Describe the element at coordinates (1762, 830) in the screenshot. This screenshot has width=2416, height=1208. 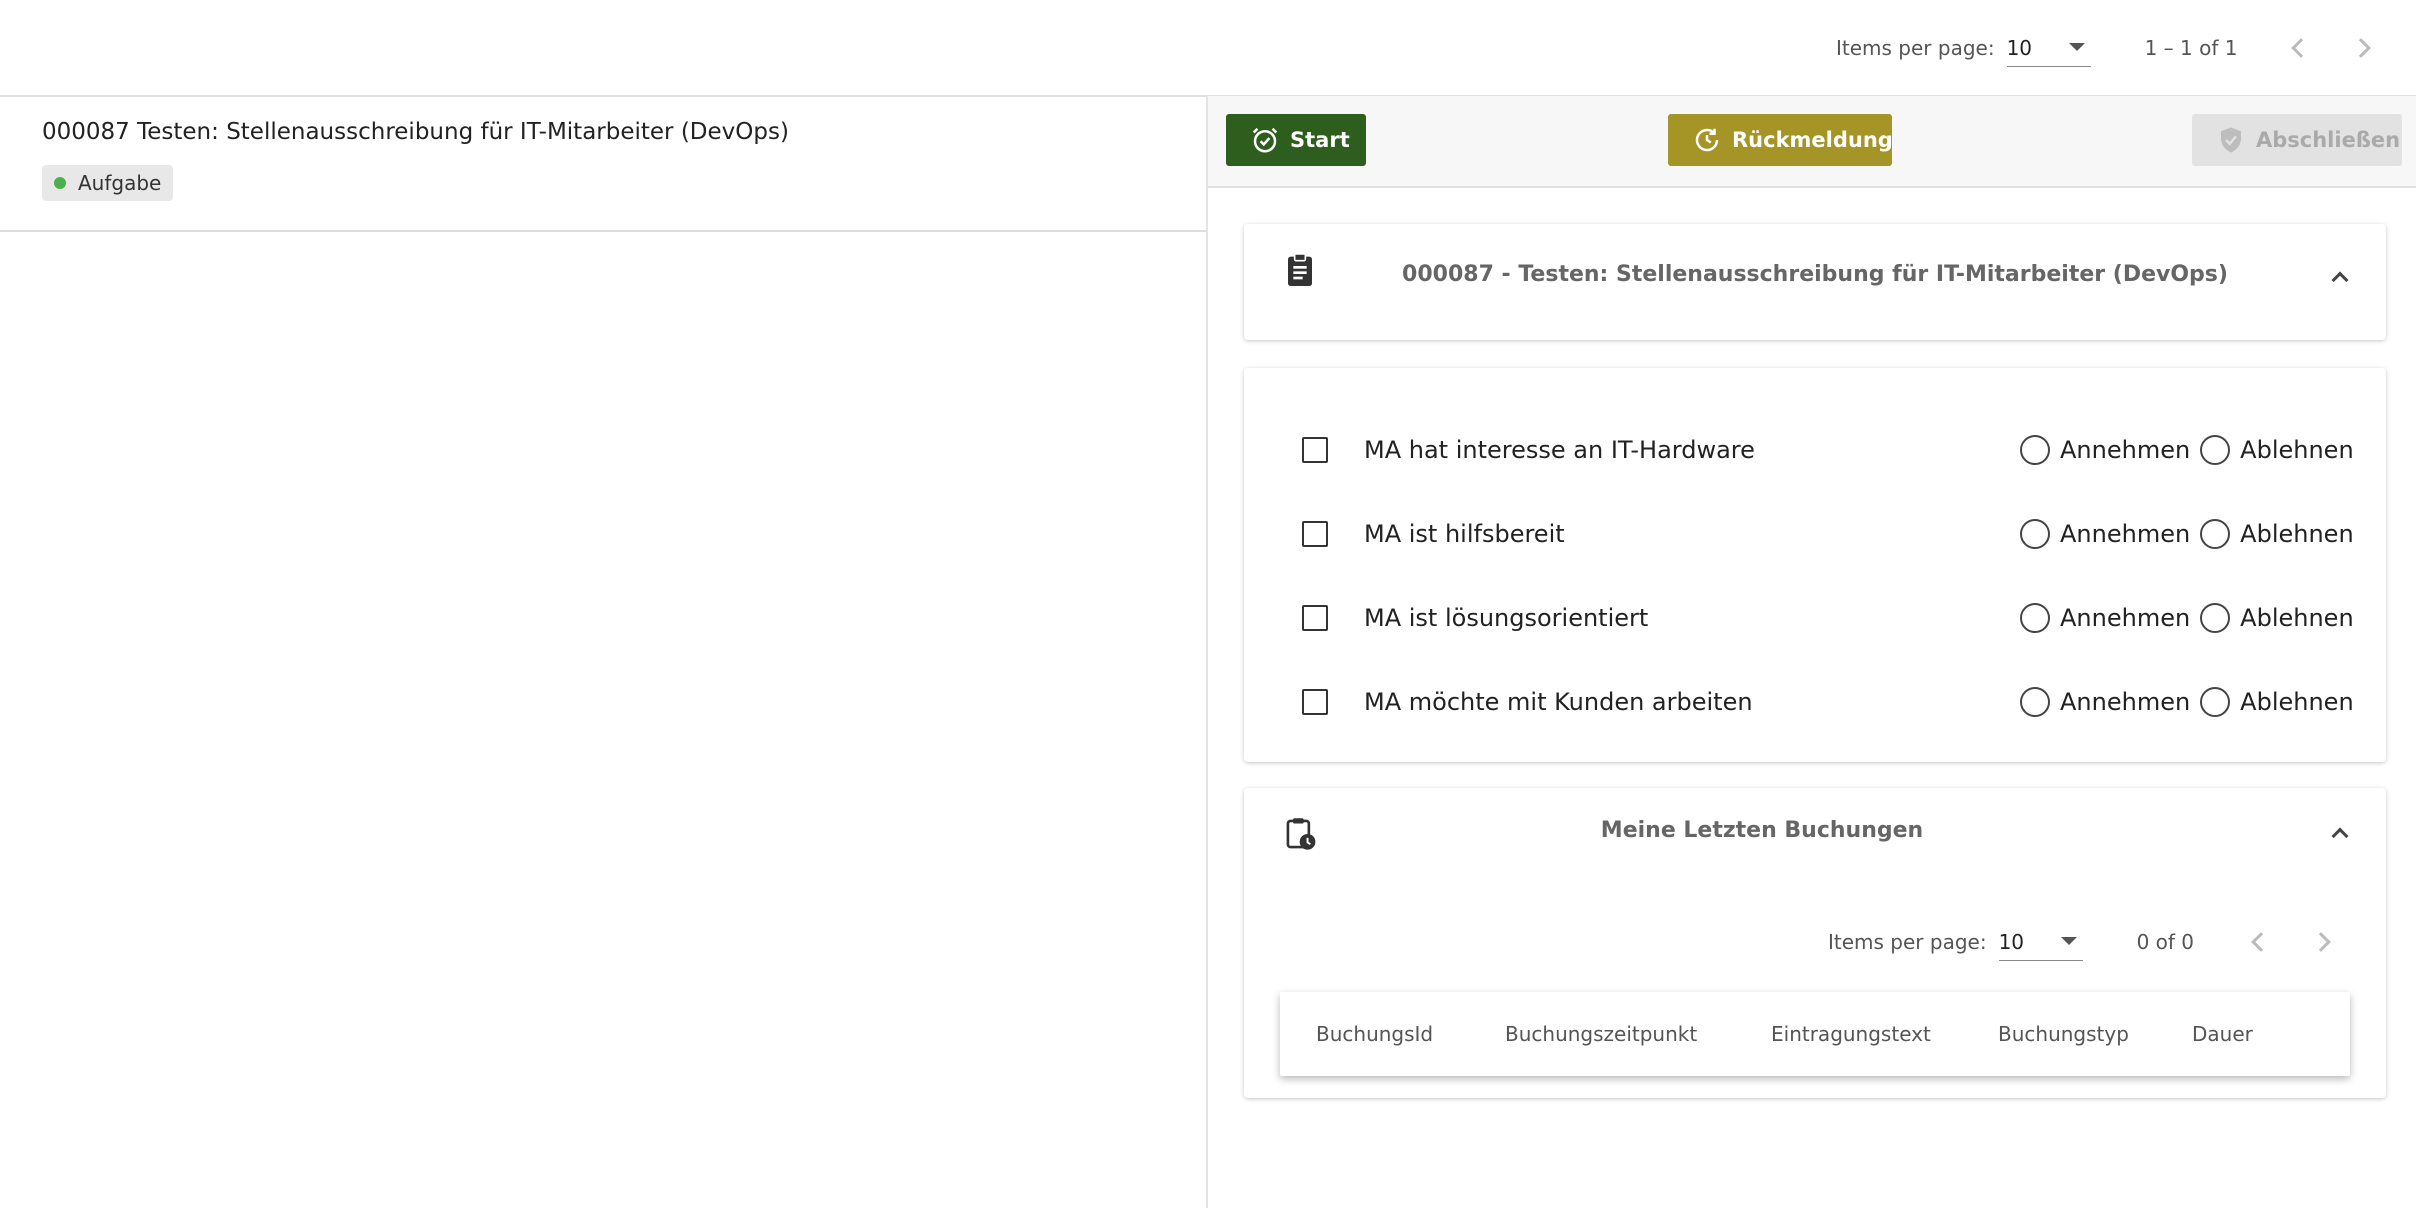
I see `bookings-card-title: Meine Letzten Buchungen` at that location.